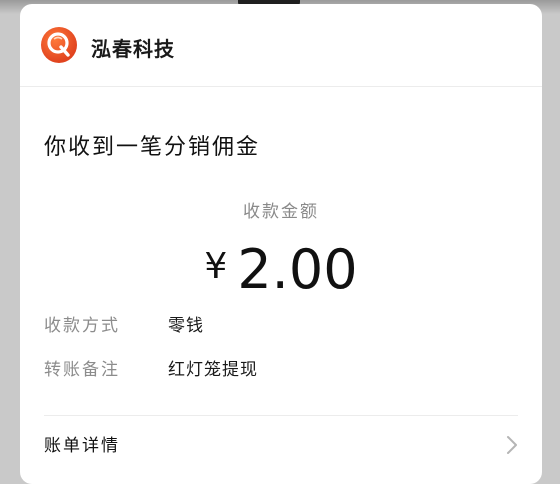 This screenshot has height=484, width=560. What do you see at coordinates (216, 266) in the screenshot?
I see `currency-symbol: ¥` at bounding box center [216, 266].